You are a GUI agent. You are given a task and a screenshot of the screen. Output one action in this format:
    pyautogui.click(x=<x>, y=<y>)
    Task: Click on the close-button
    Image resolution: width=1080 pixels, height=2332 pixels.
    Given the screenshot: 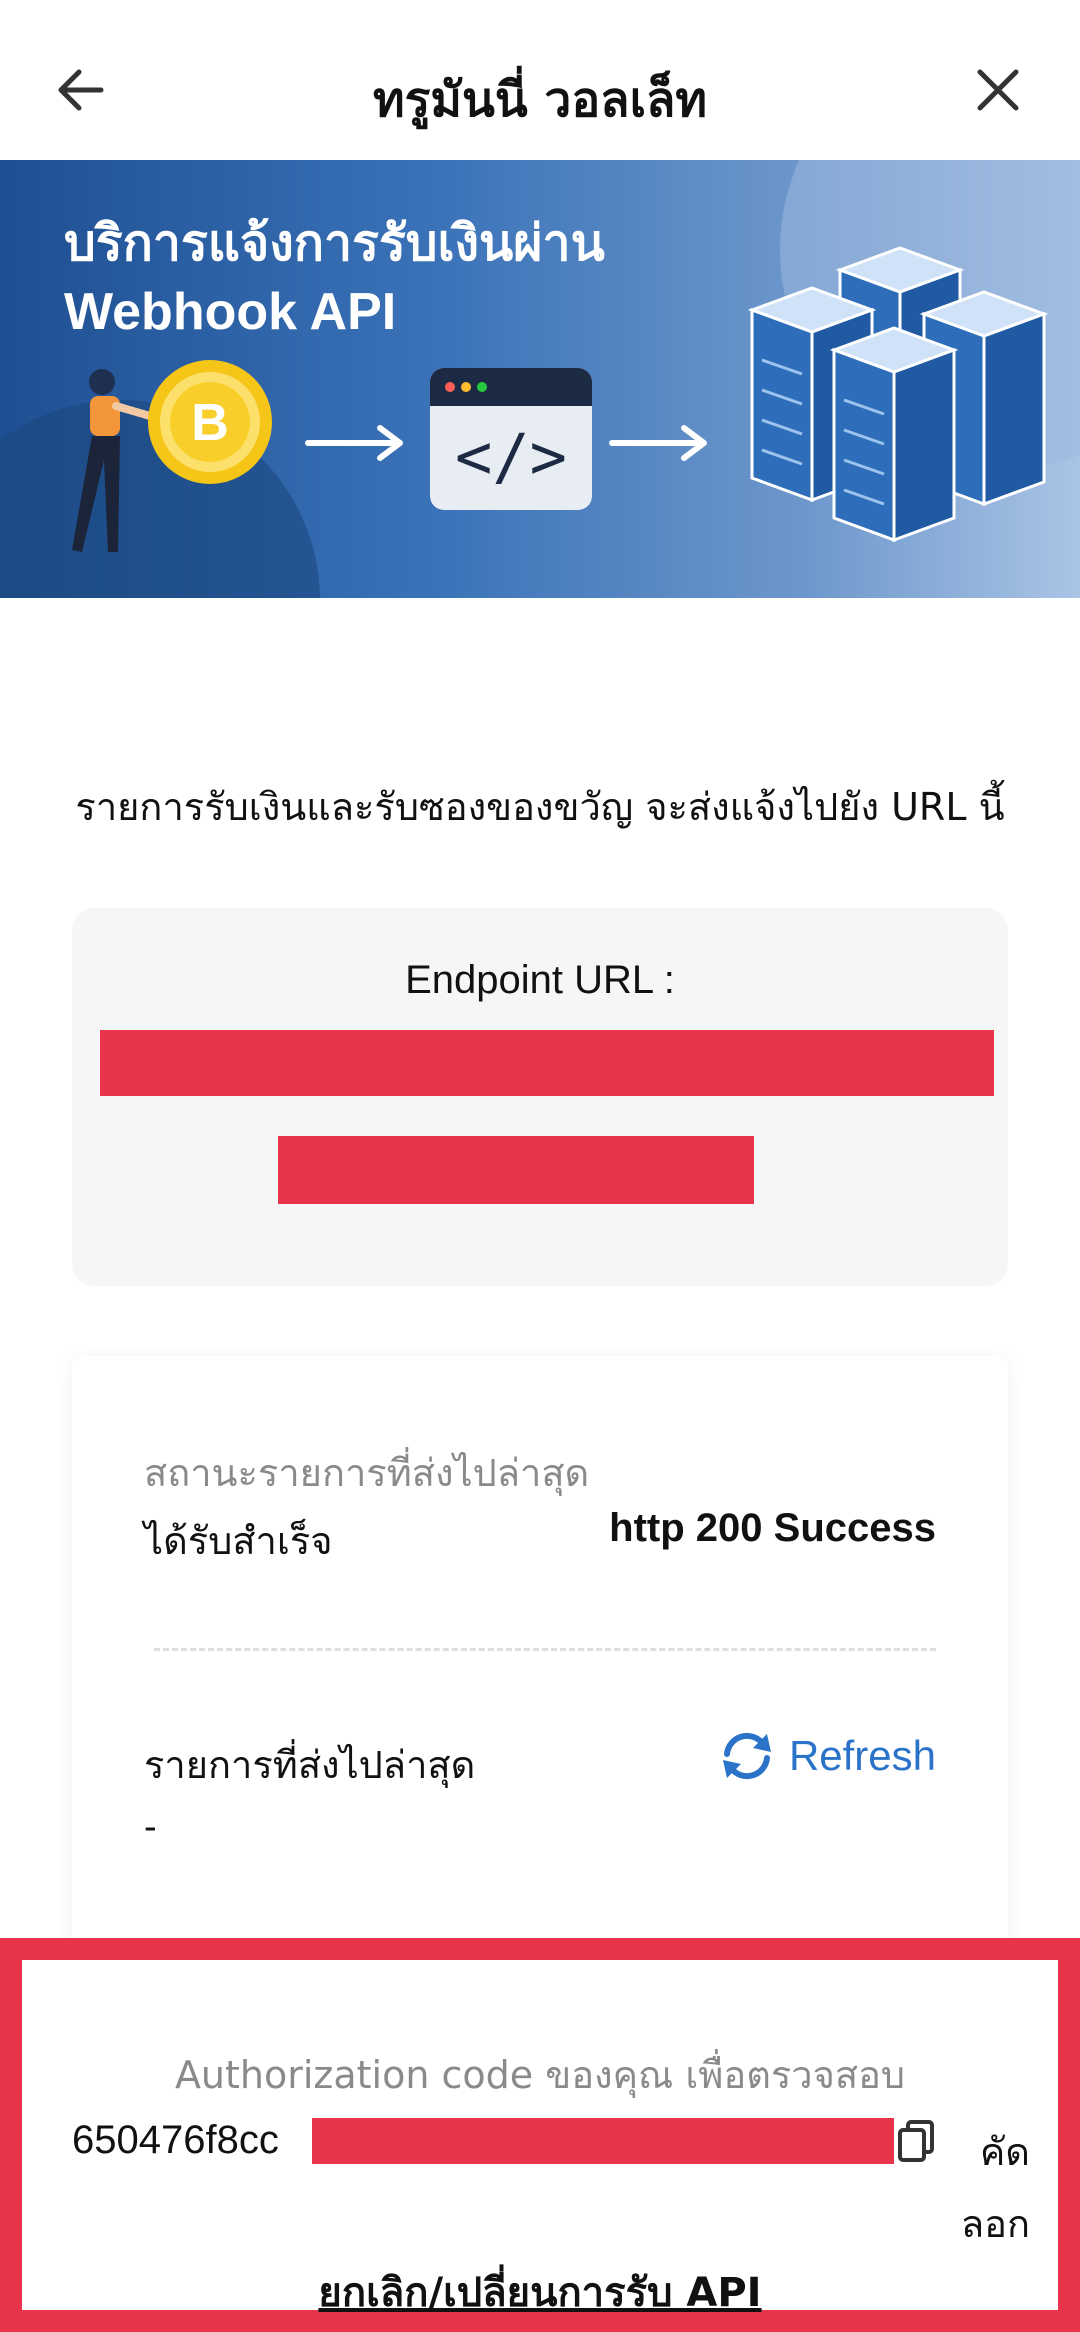 What is the action you would take?
    pyautogui.click(x=998, y=90)
    